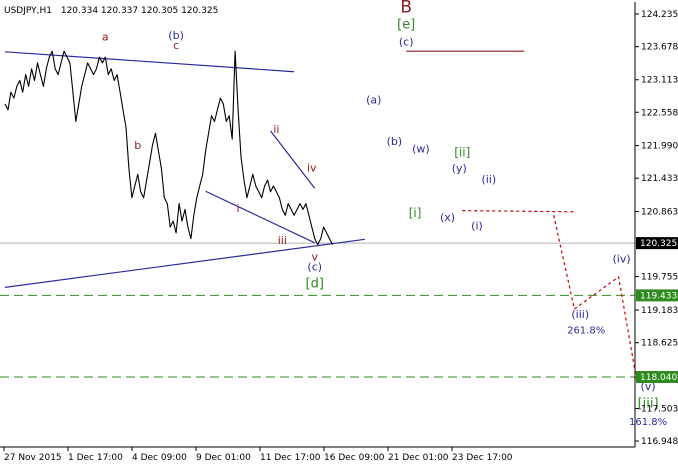 The image size is (678, 466). Describe the element at coordinates (33, 458) in the screenshot. I see `time-tick-label: 27 Nov 2015` at that location.